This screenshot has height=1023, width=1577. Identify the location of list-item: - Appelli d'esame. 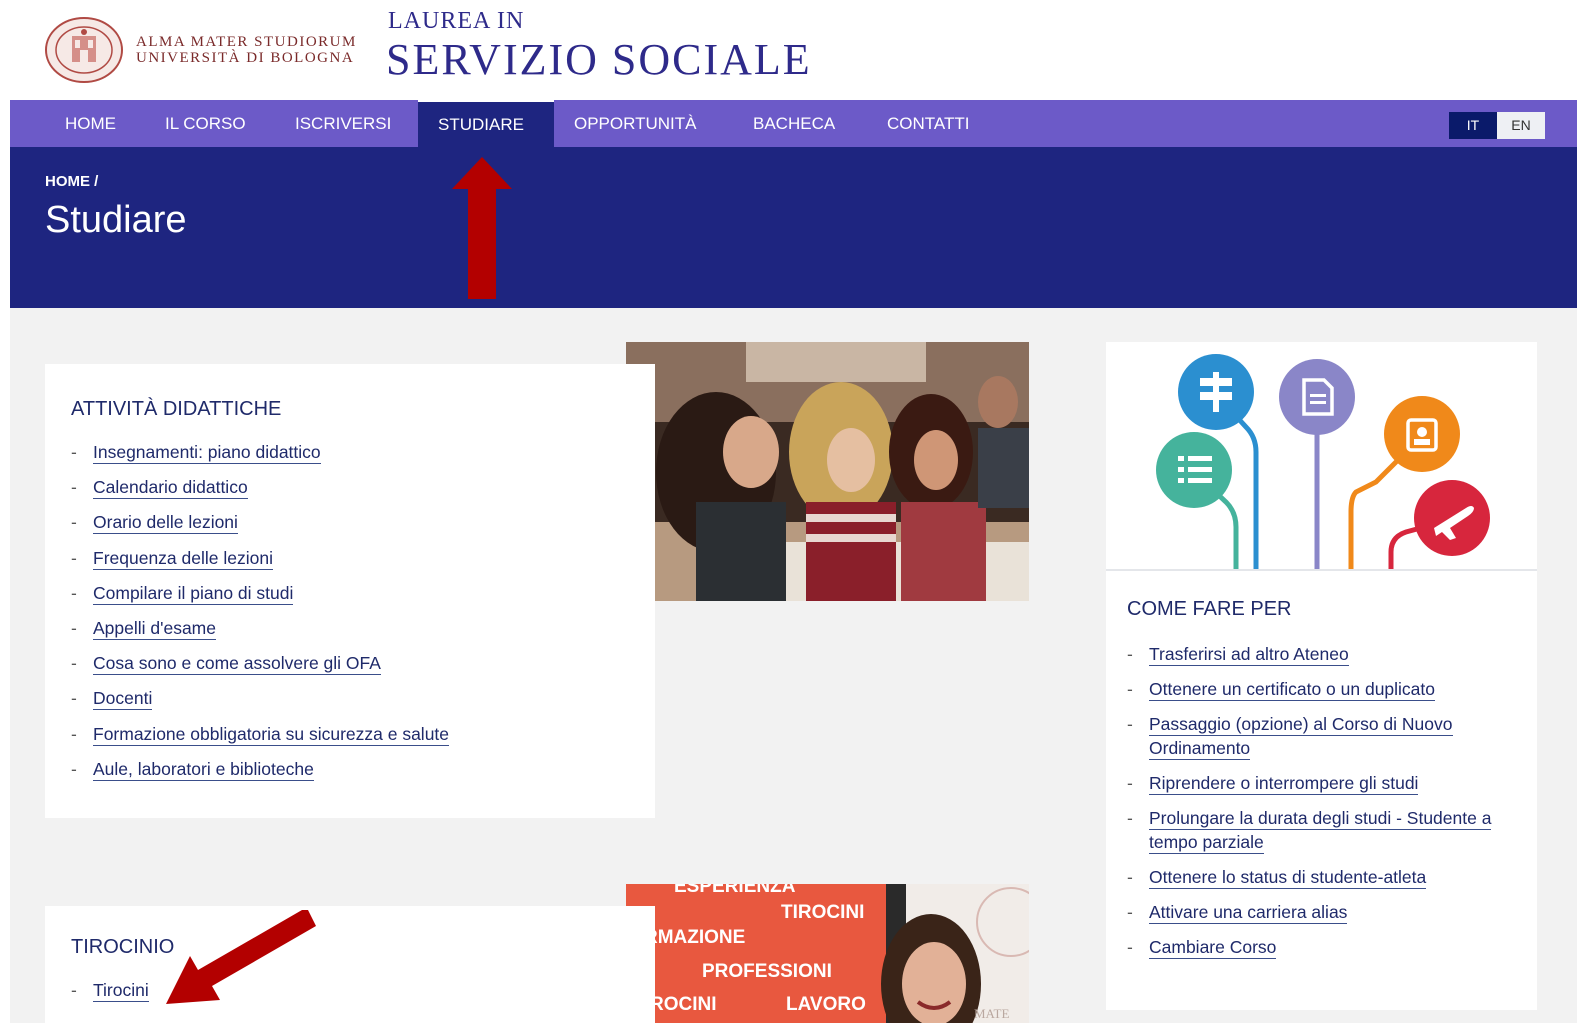
(143, 628).